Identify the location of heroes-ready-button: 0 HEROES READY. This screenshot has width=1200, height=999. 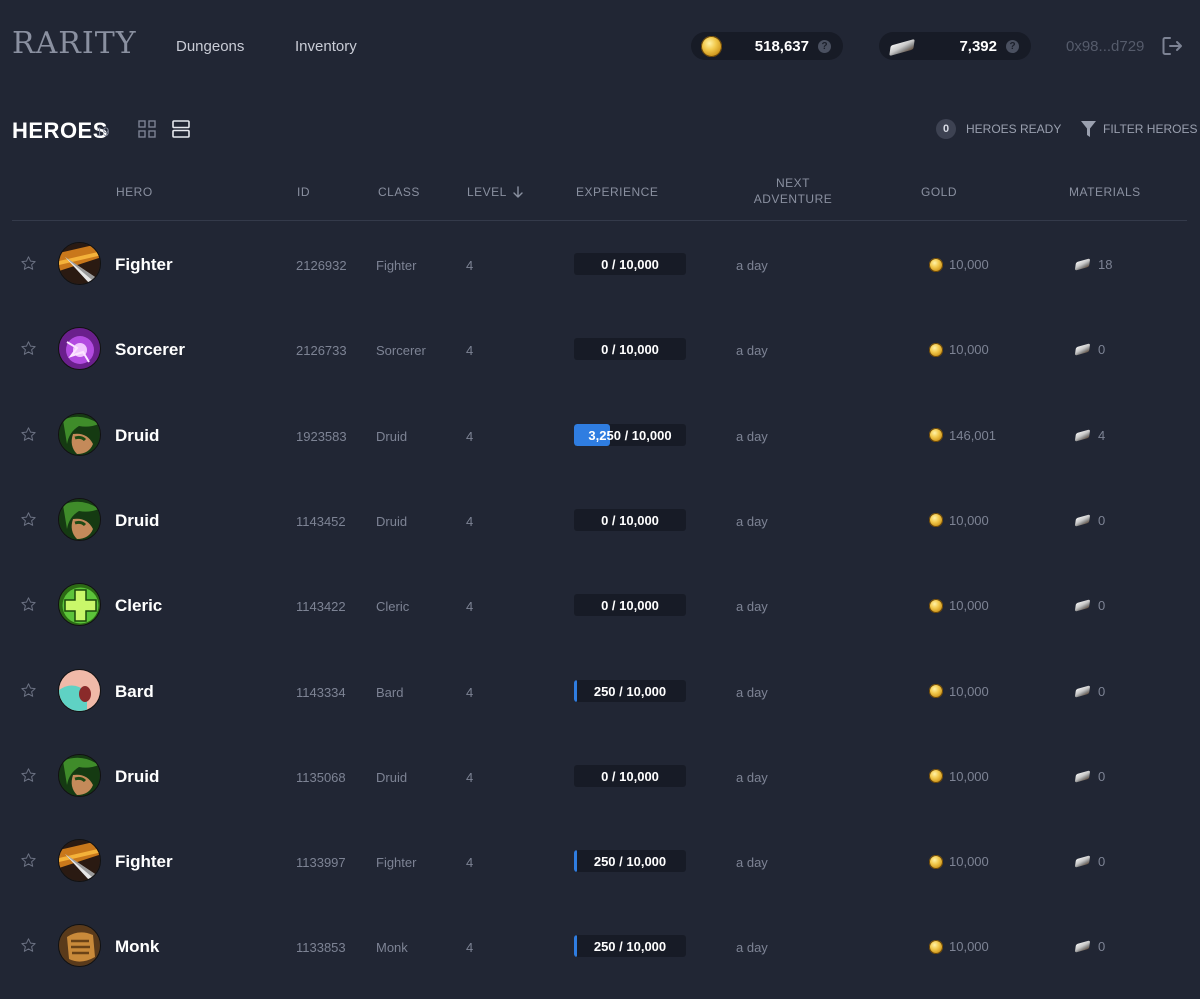
(998, 129).